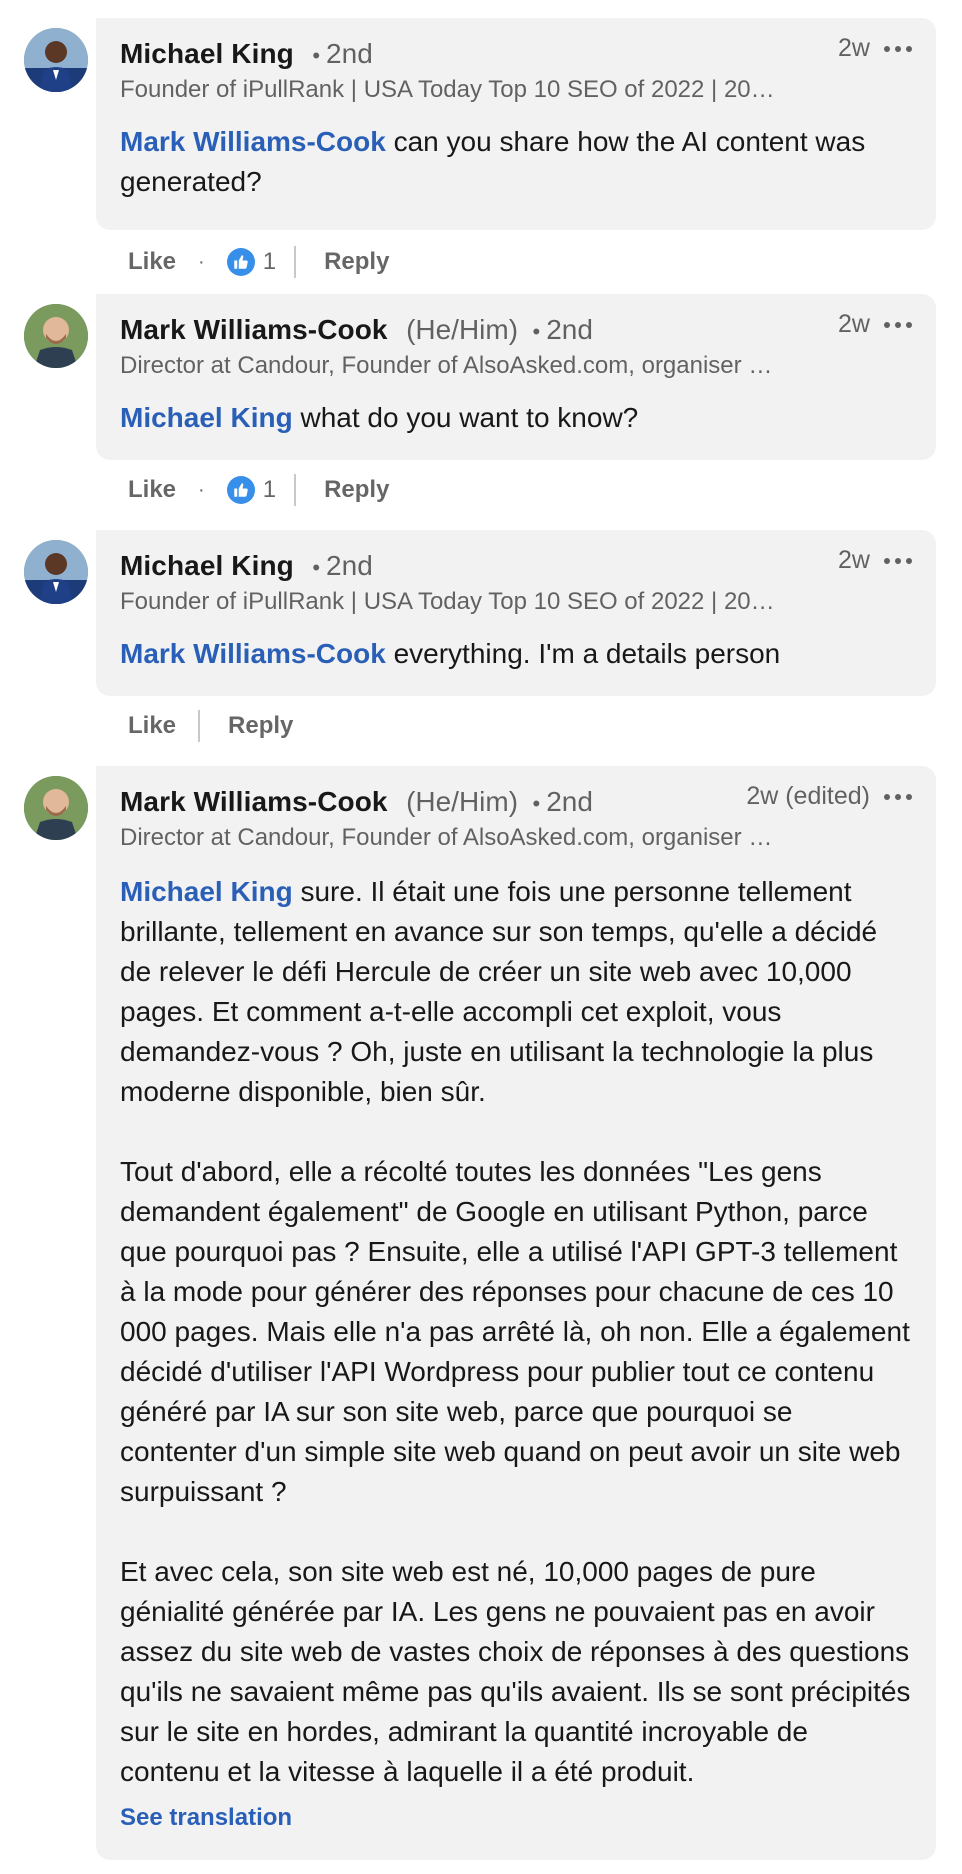  Describe the element at coordinates (808, 796) in the screenshot. I see `timestamp: 2w (edited)` at that location.